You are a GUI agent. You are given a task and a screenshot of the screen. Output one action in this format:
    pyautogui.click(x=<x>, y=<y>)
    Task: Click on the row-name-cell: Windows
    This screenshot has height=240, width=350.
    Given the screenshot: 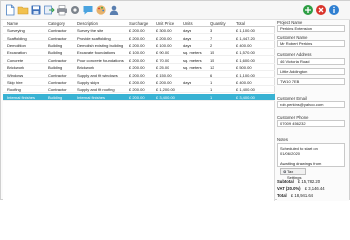 What is the action you would take?
    pyautogui.click(x=15, y=75)
    